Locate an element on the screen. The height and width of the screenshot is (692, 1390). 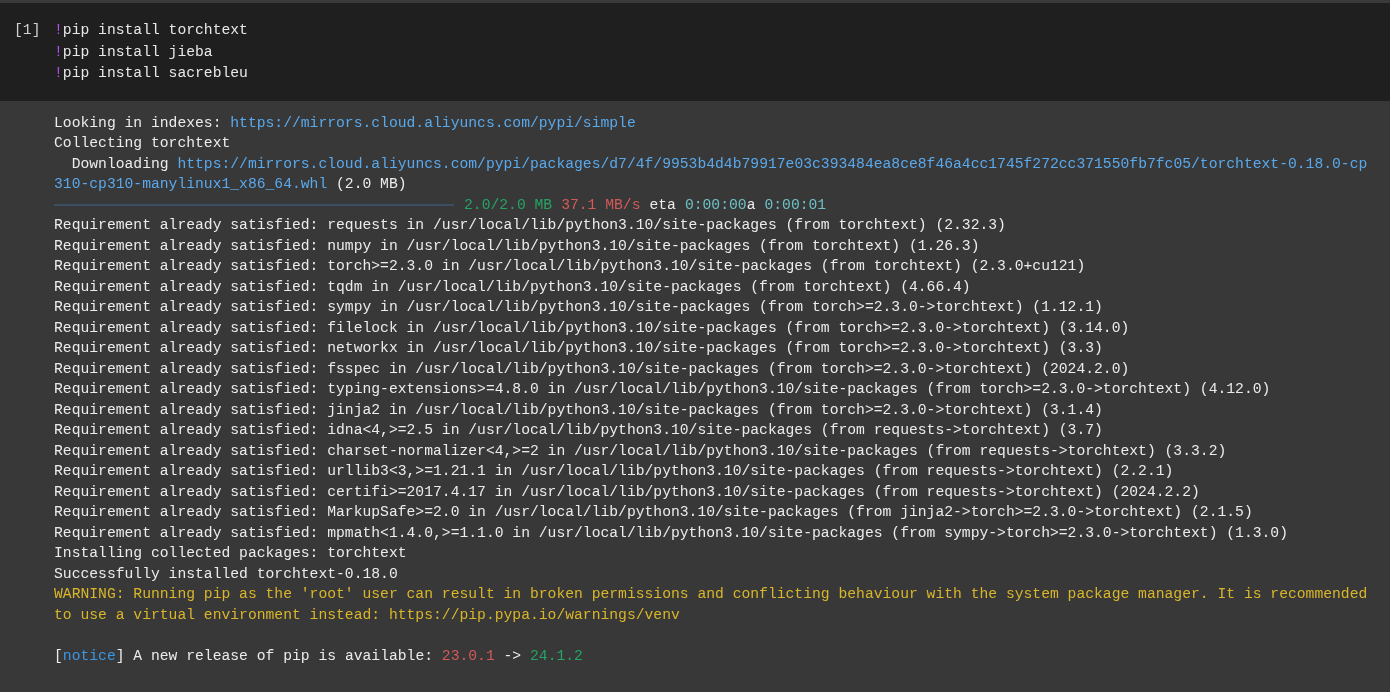
output-text: 0:00:01 is located at coordinates (795, 205).